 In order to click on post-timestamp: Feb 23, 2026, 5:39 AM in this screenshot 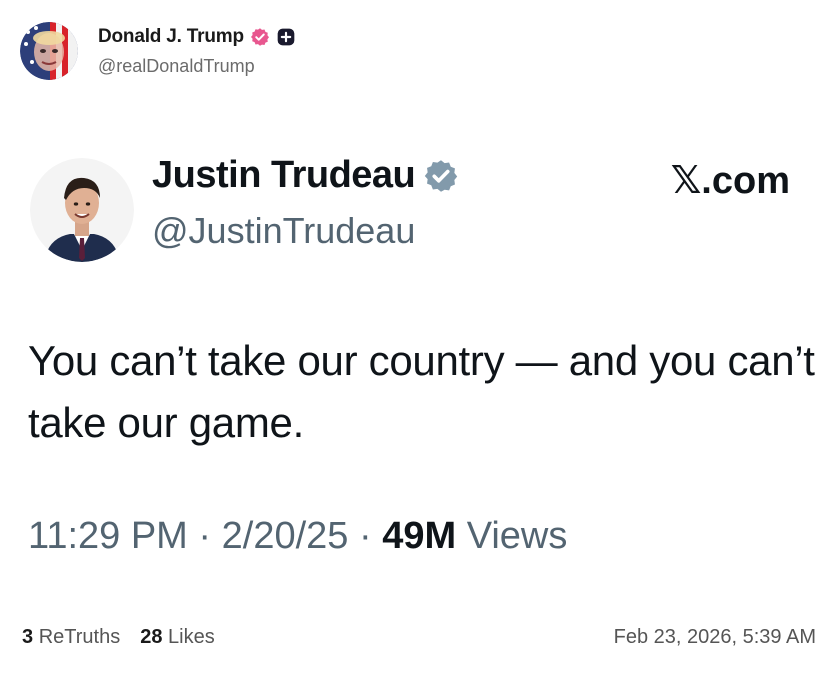, I will do `click(715, 637)`.